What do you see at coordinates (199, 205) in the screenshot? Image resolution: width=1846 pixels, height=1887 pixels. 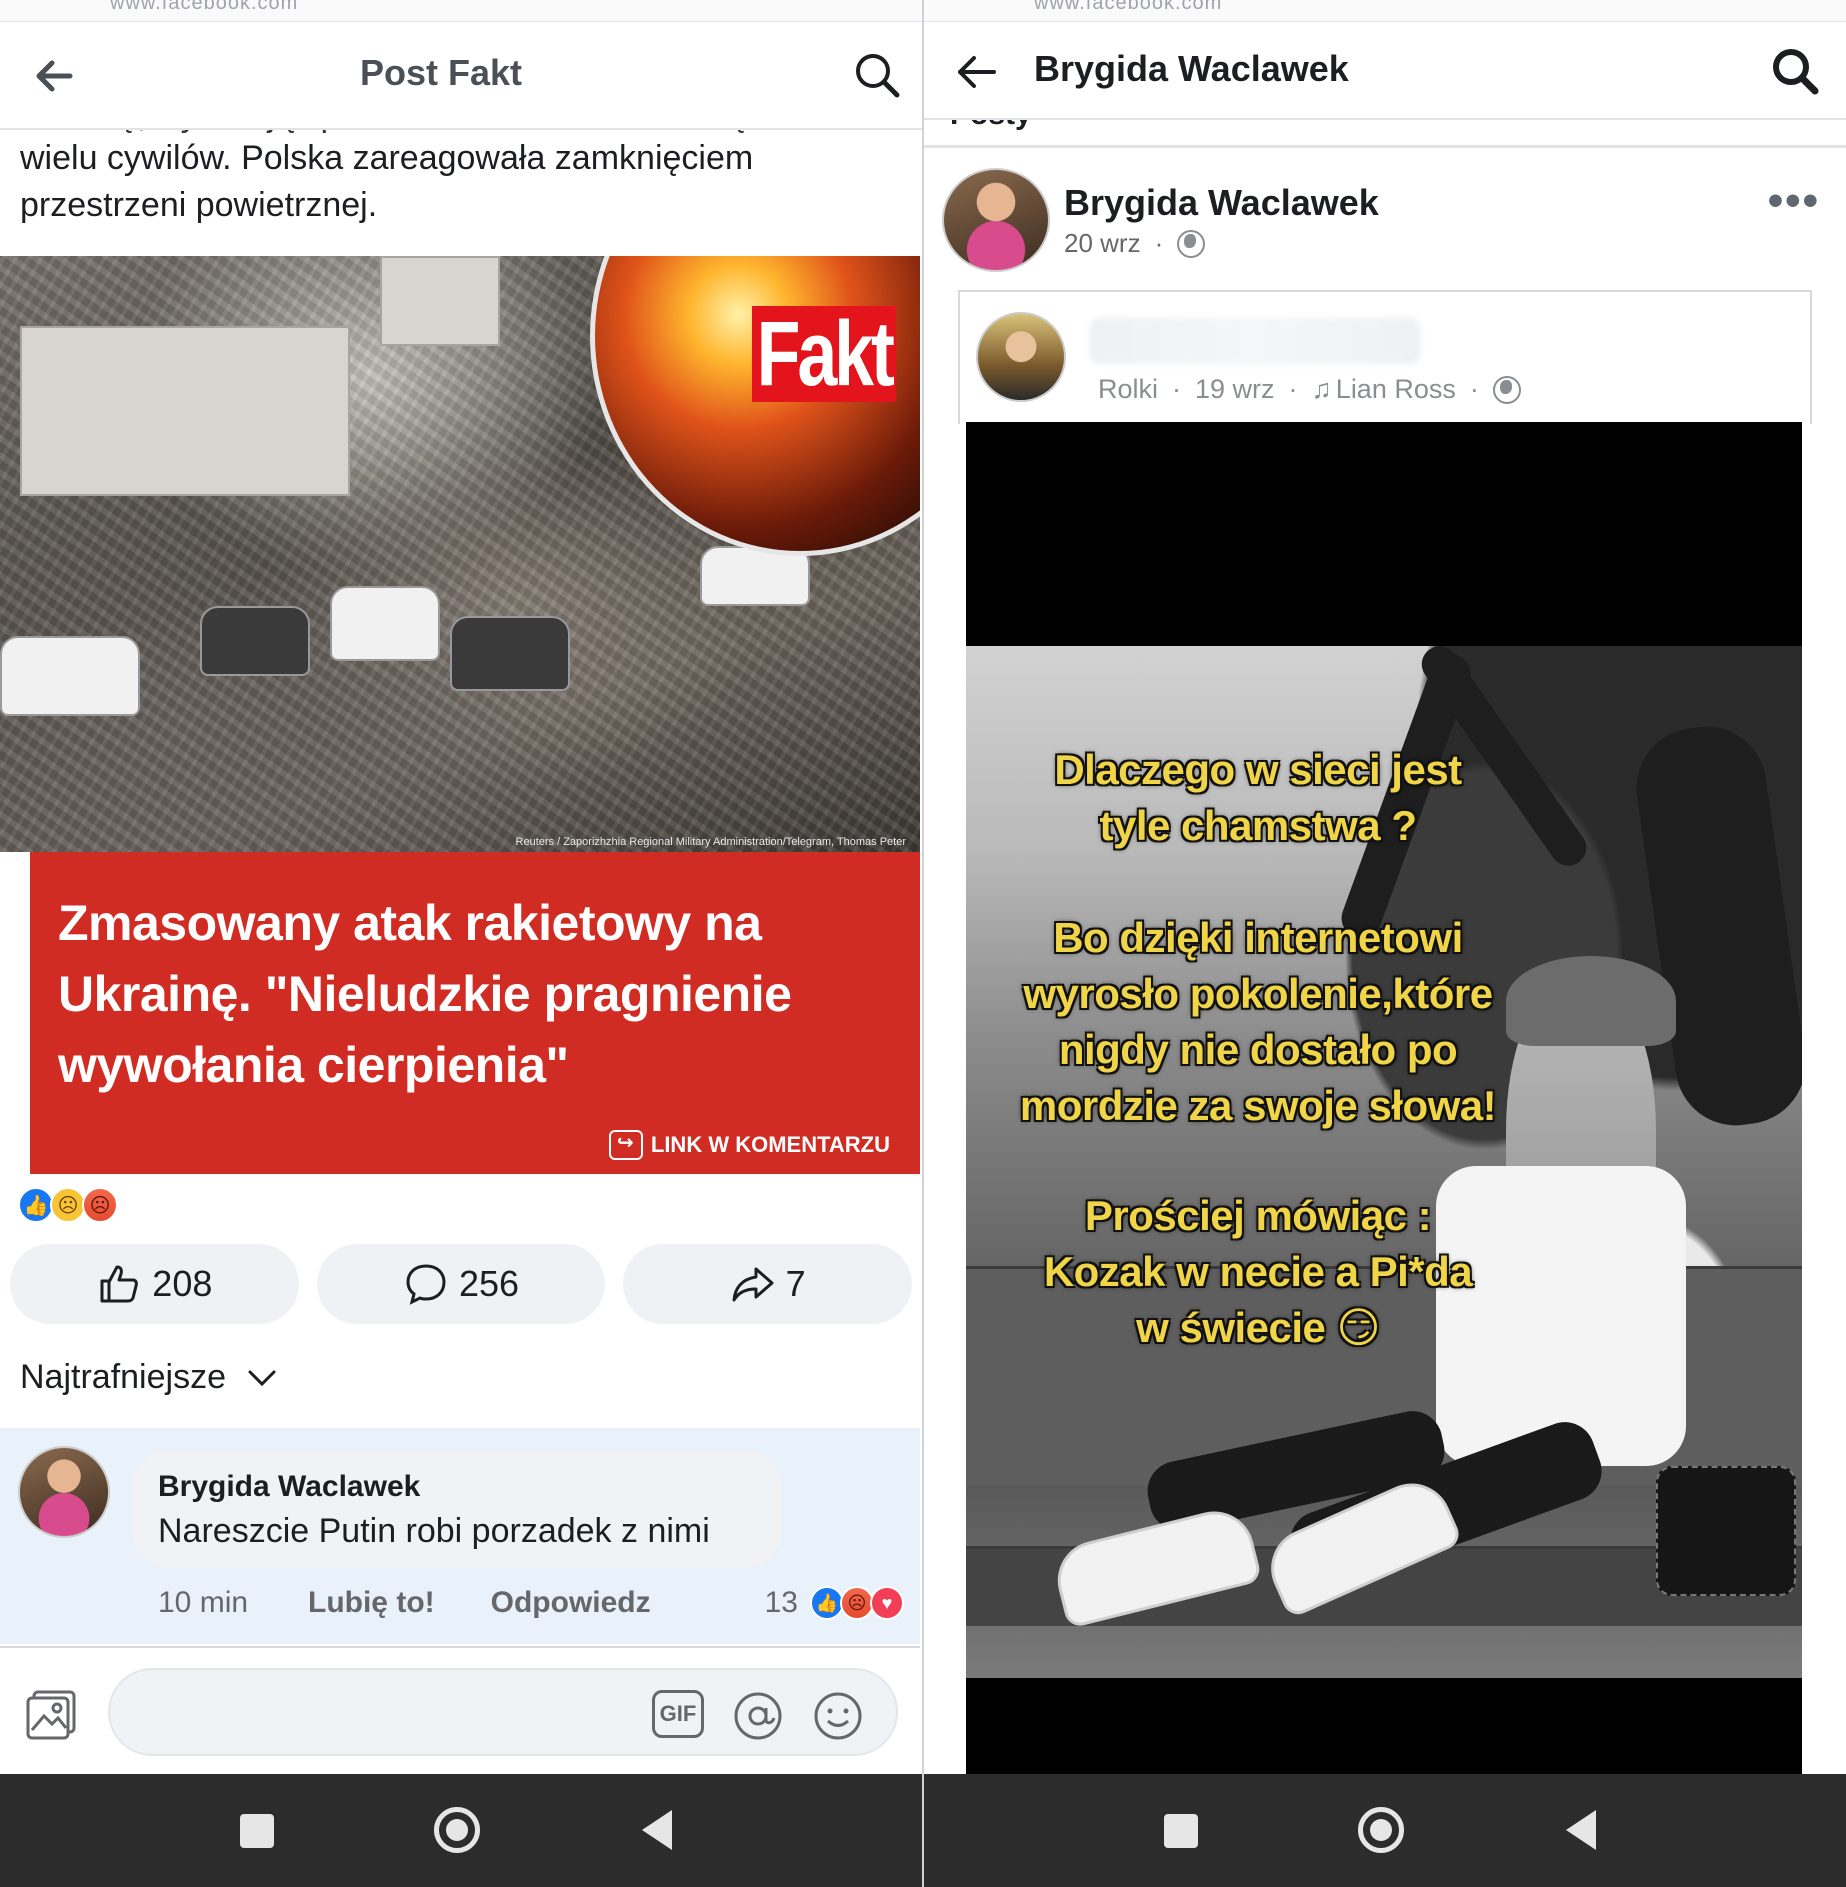 I see `post-text-line: przestrzeni powietrznej.` at bounding box center [199, 205].